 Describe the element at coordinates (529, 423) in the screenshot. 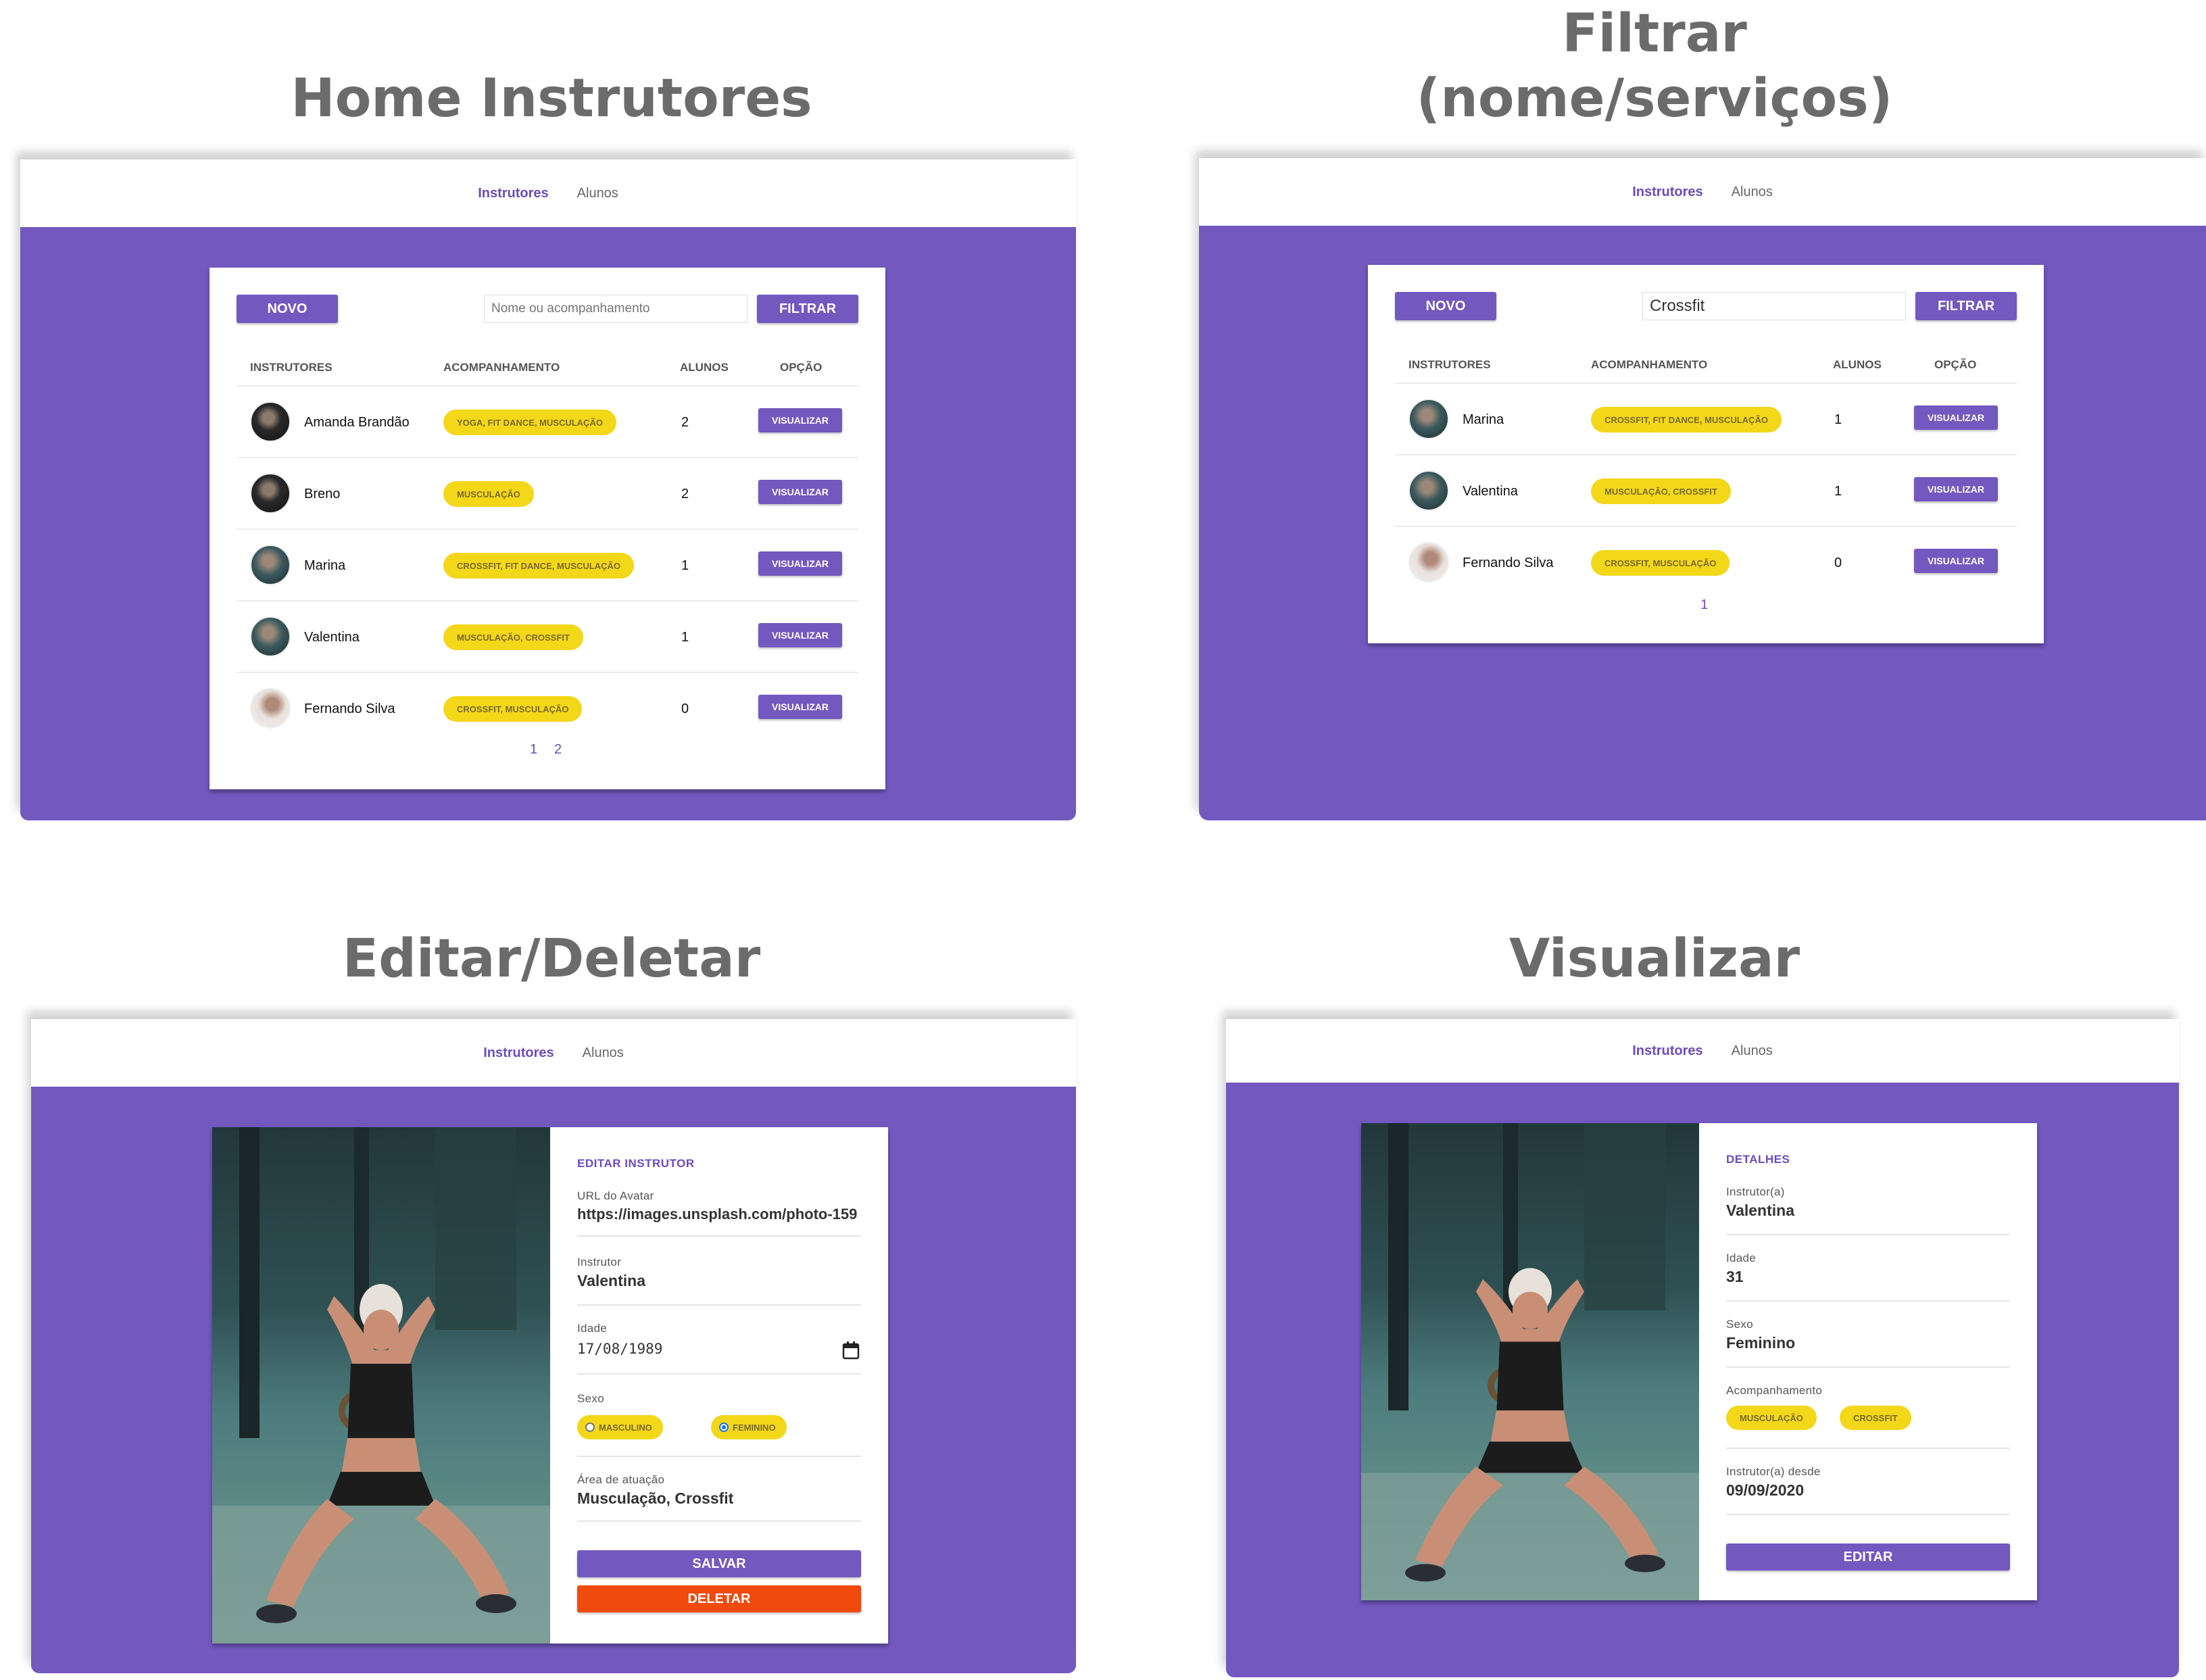

I see `services-tag: YOGA, FIT DANCE, MUSCULAÇÃO` at that location.